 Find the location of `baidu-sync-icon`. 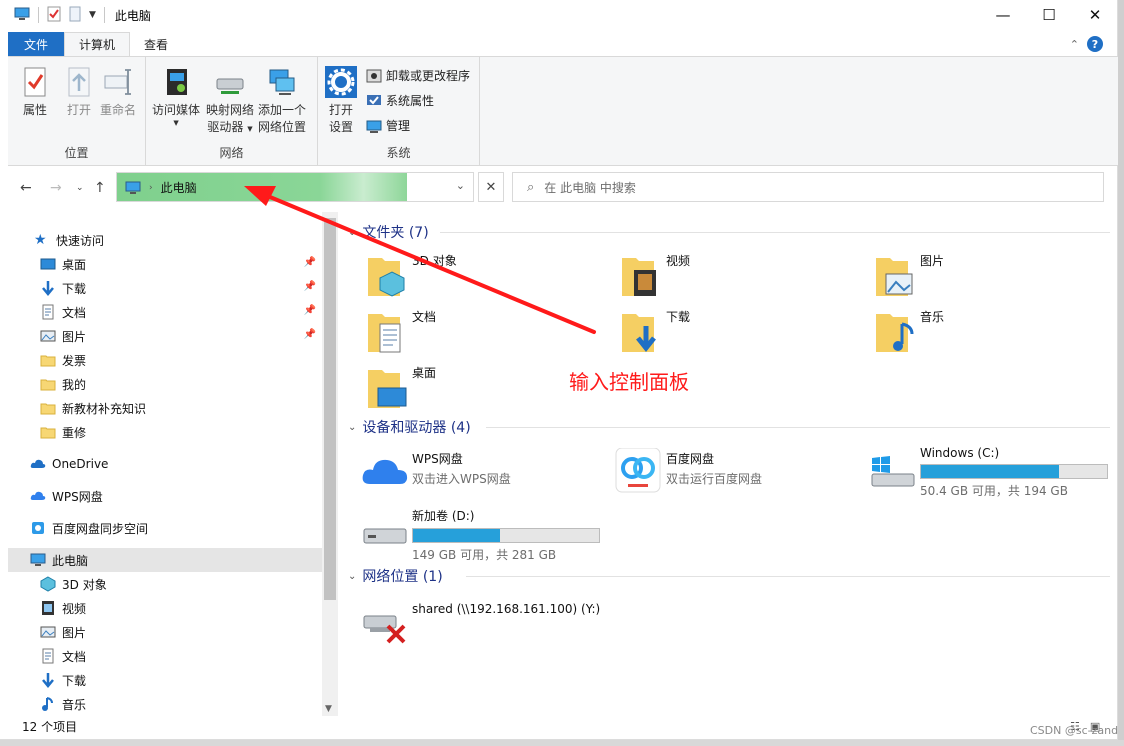

baidu-sync-icon is located at coordinates (38, 528).